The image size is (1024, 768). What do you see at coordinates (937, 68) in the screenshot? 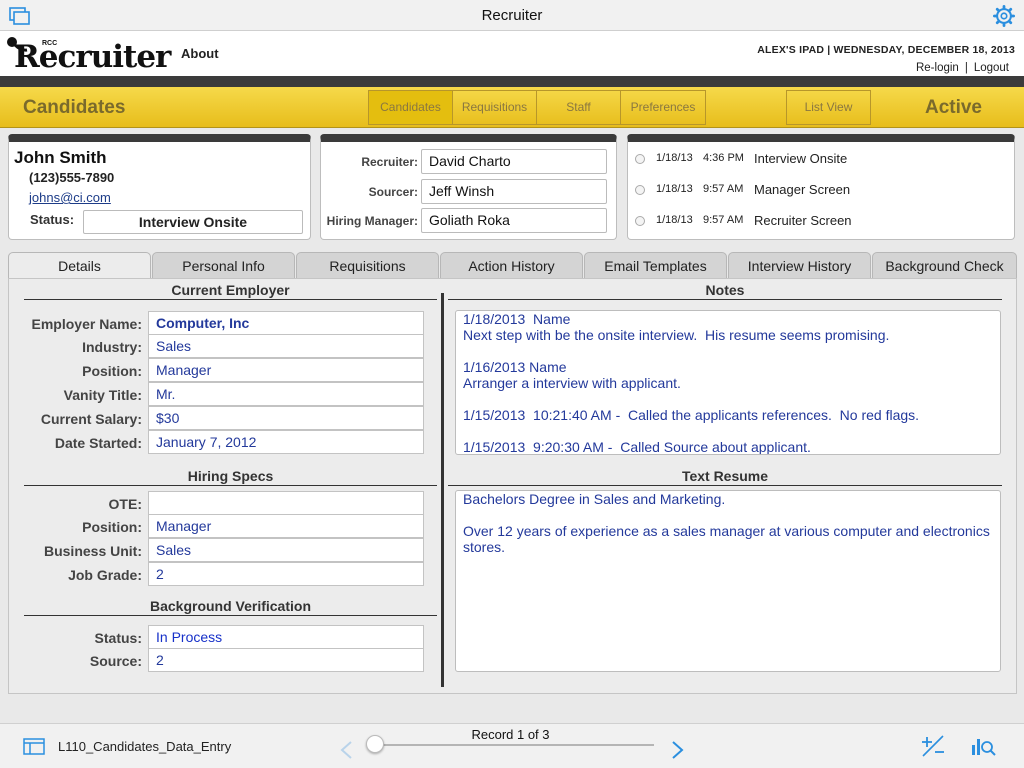
I see `relogin-link: Re-login` at bounding box center [937, 68].